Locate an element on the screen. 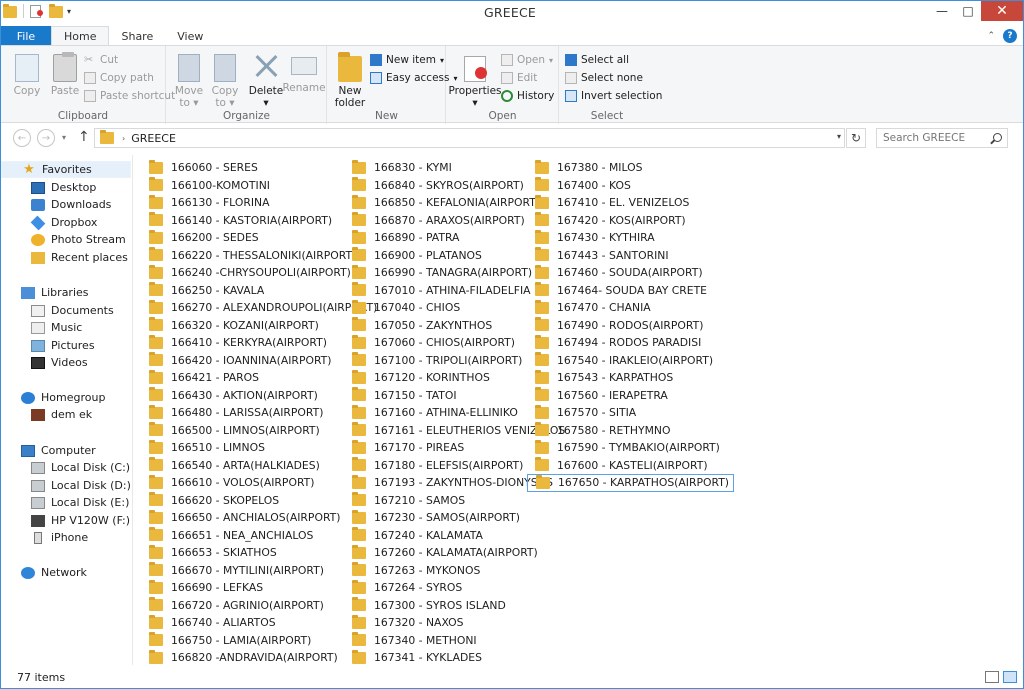  nav-music: Music is located at coordinates (66, 327).